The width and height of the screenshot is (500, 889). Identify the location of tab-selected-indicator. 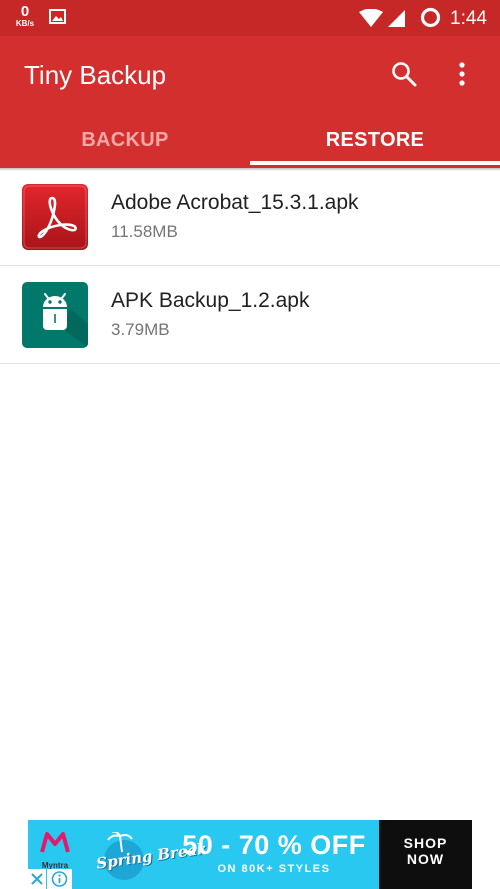
(375, 163).